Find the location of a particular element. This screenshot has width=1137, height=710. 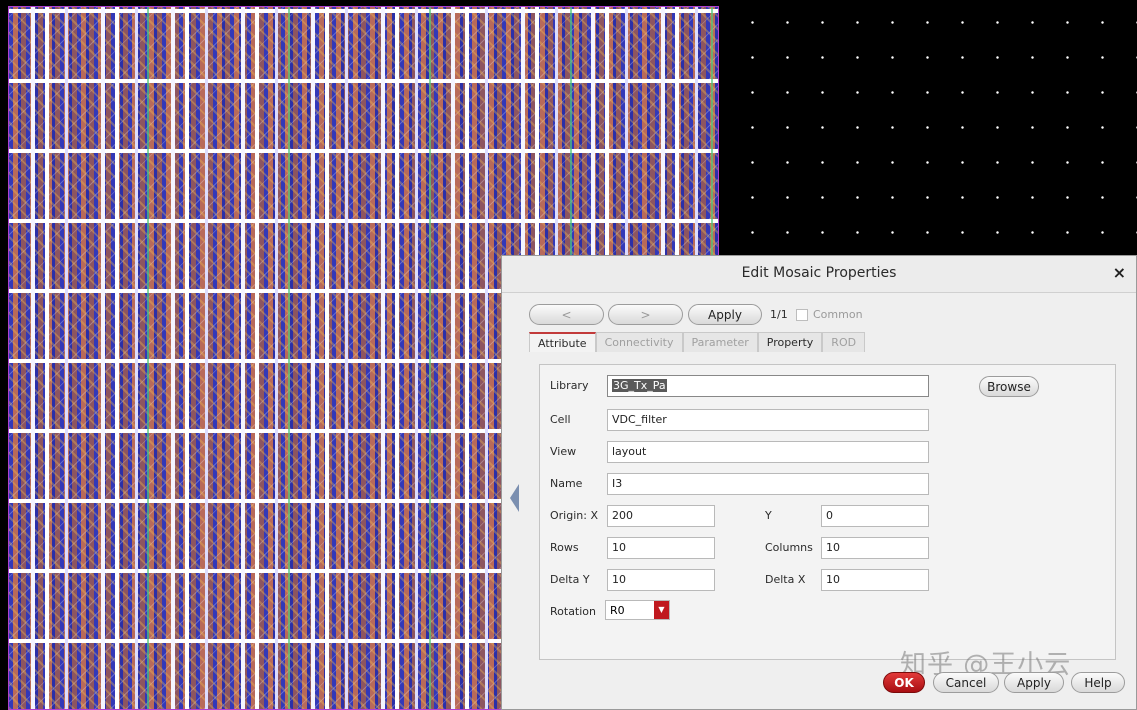

tab-attribute: Attribute is located at coordinates (562, 342).